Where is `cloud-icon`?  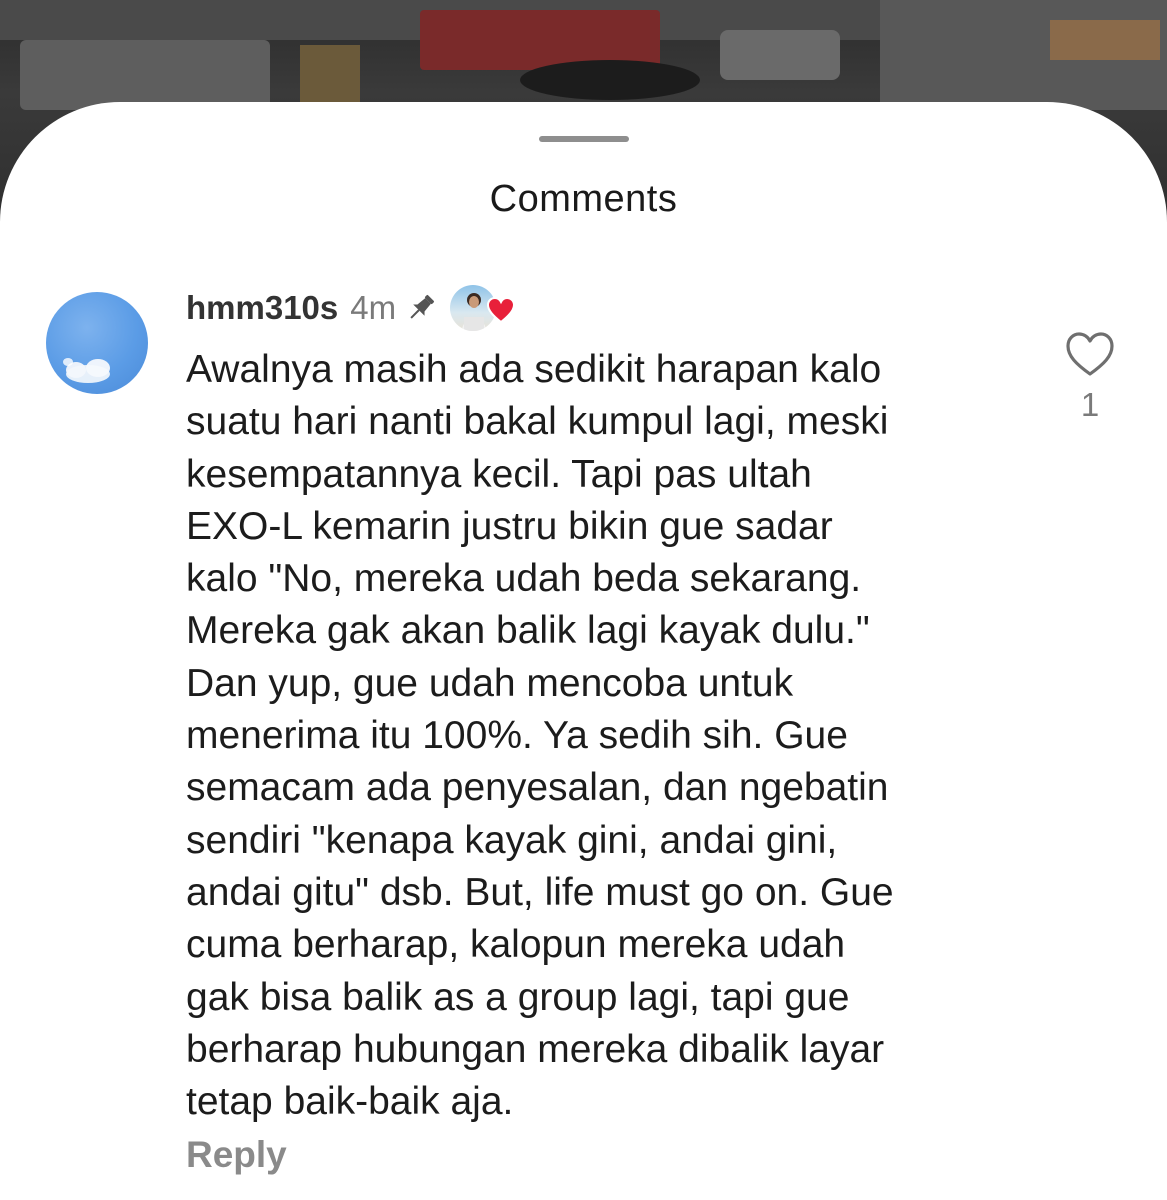 cloud-icon is located at coordinates (86, 370).